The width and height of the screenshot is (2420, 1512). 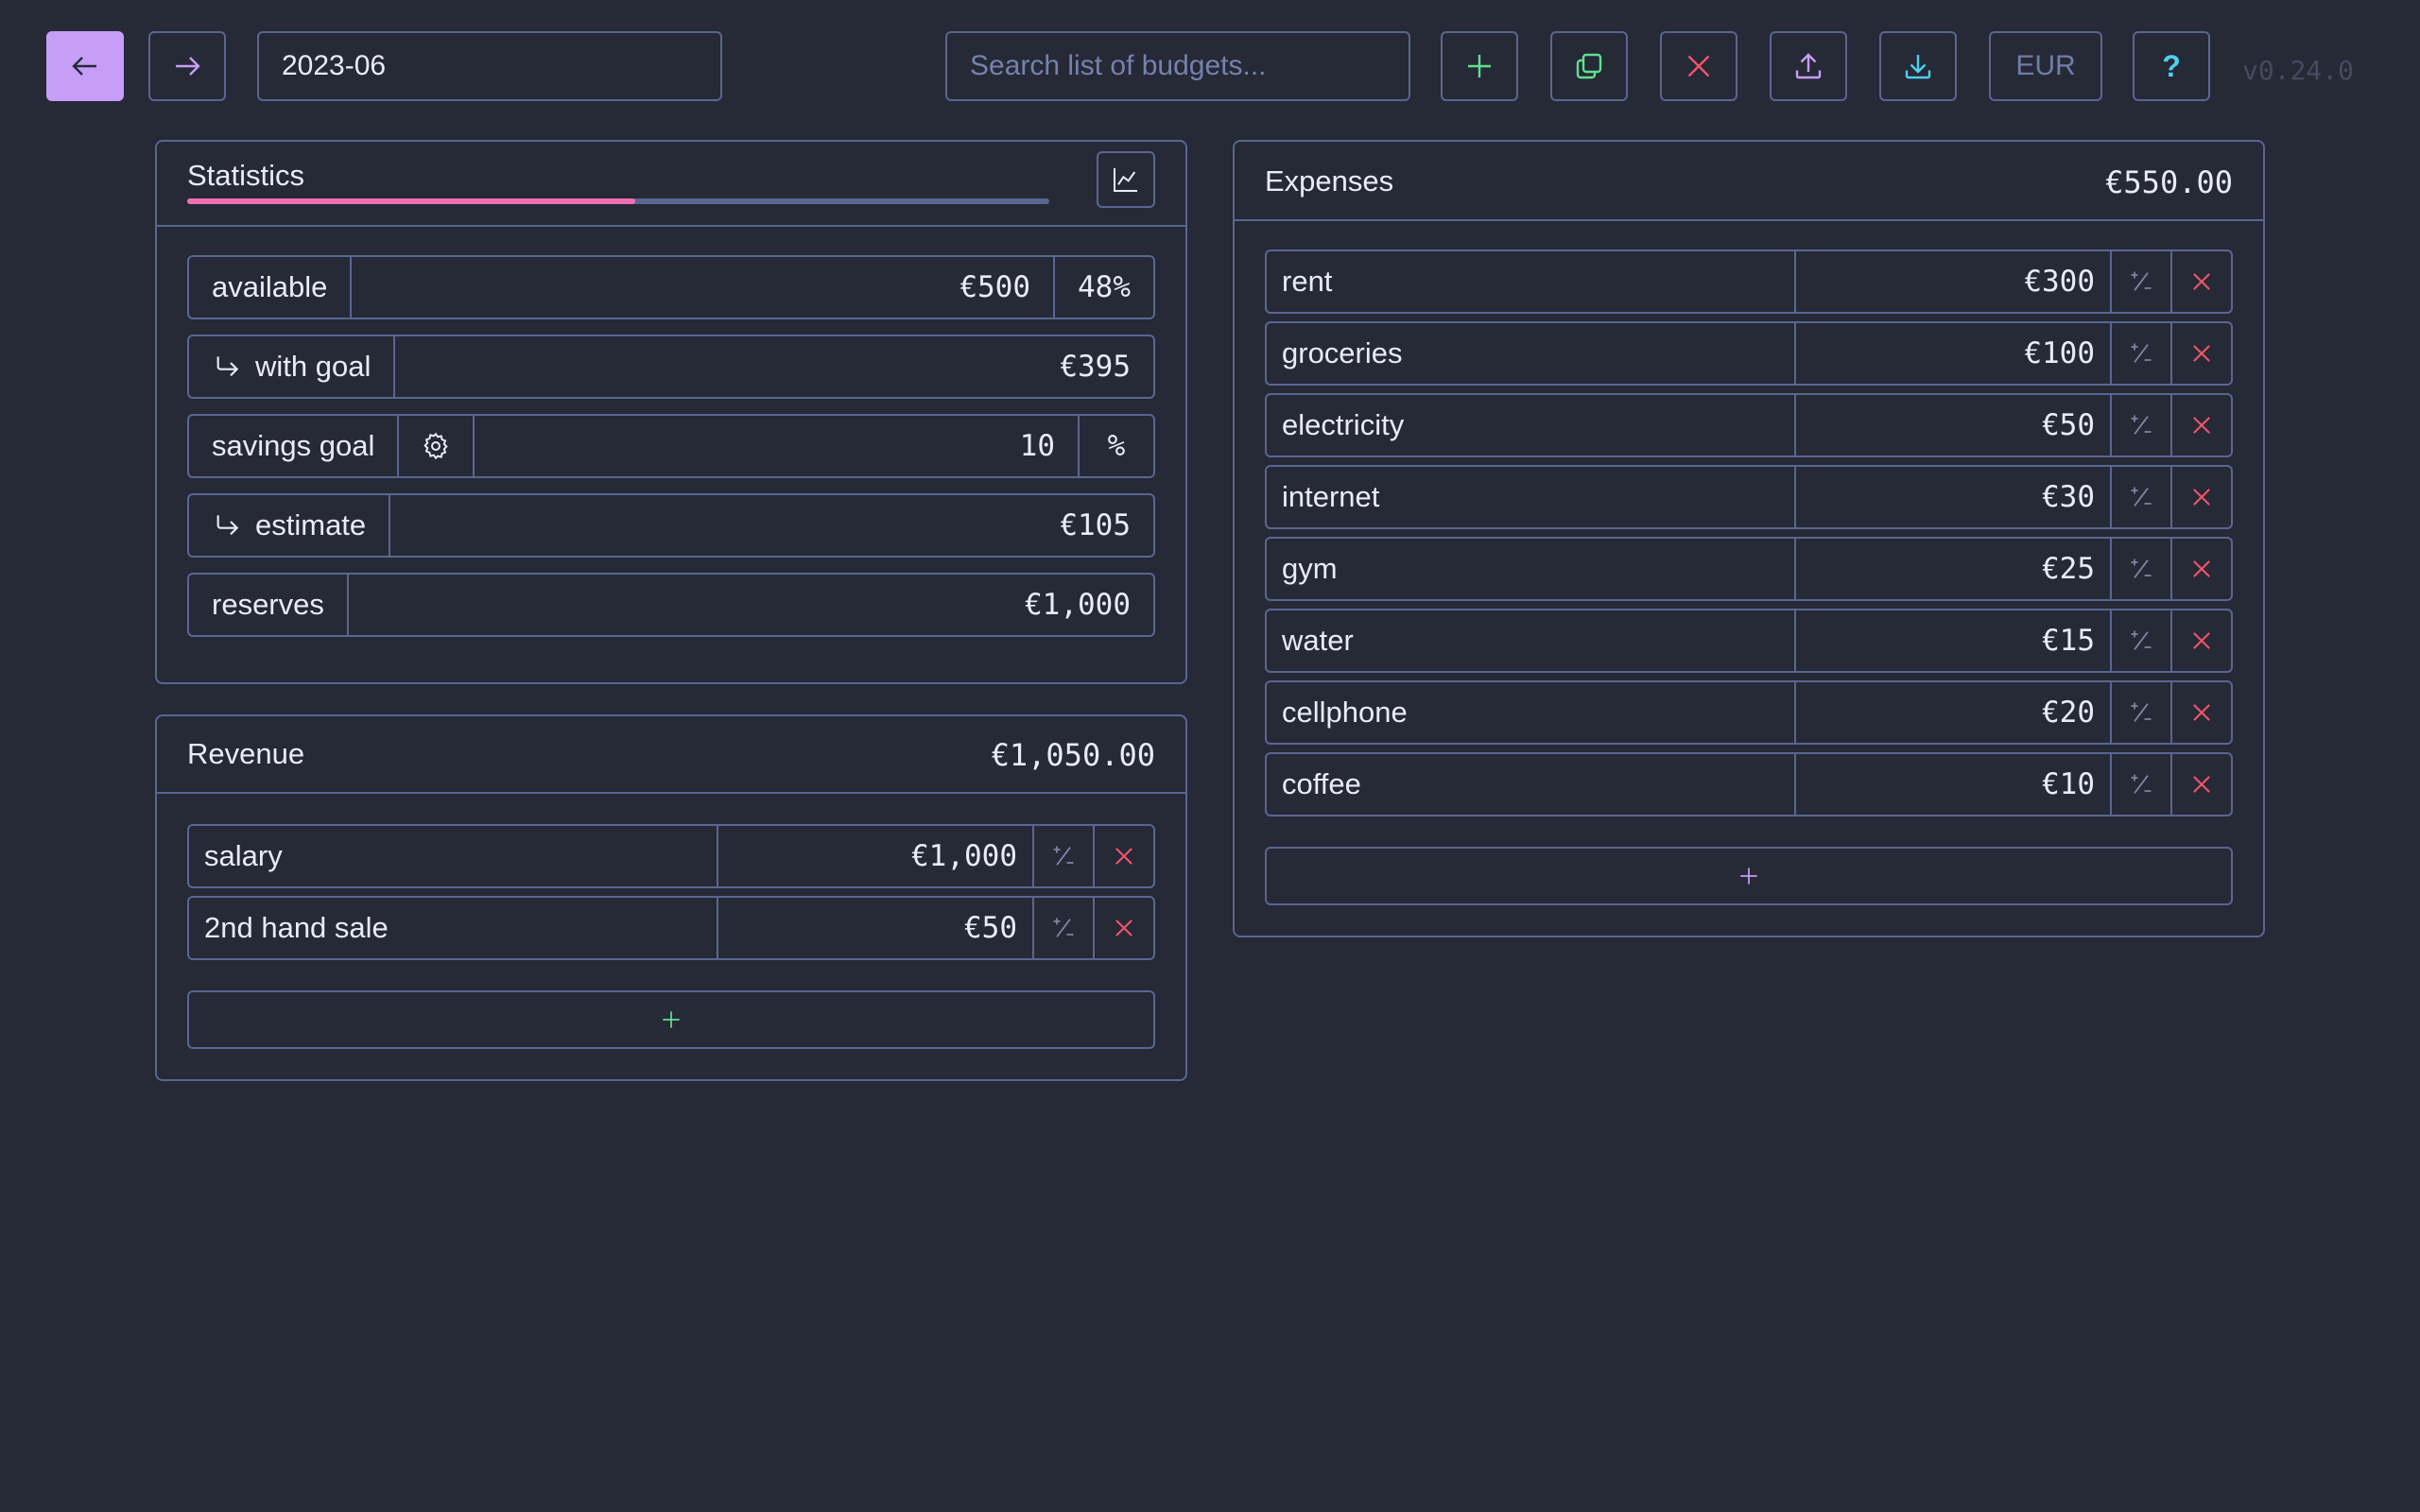 What do you see at coordinates (1177, 66) in the screenshot?
I see `search-budgets-input` at bounding box center [1177, 66].